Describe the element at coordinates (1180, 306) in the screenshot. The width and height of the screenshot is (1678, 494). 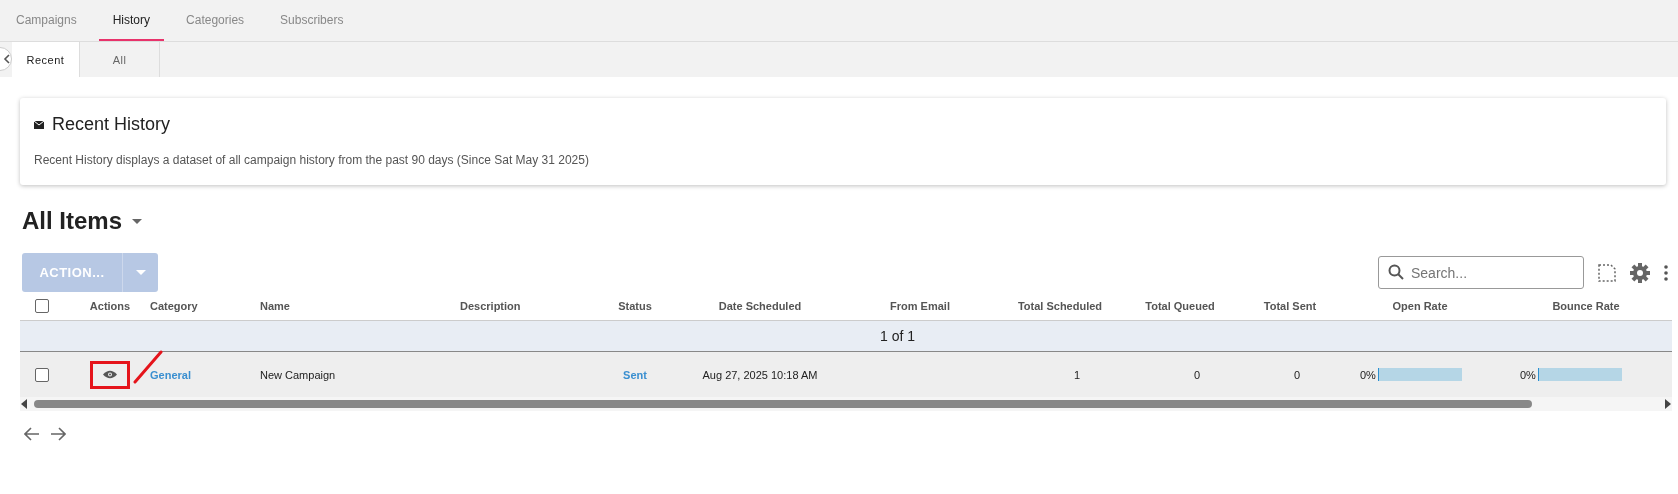
I see `column-header: Total Queued` at that location.